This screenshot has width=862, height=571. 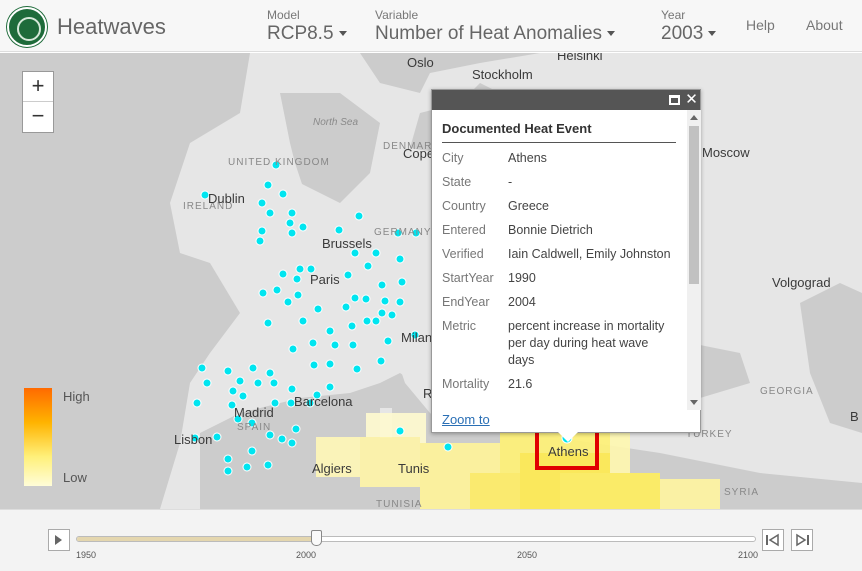 I want to click on map-label-spain: SPAIN, so click(x=254, y=427).